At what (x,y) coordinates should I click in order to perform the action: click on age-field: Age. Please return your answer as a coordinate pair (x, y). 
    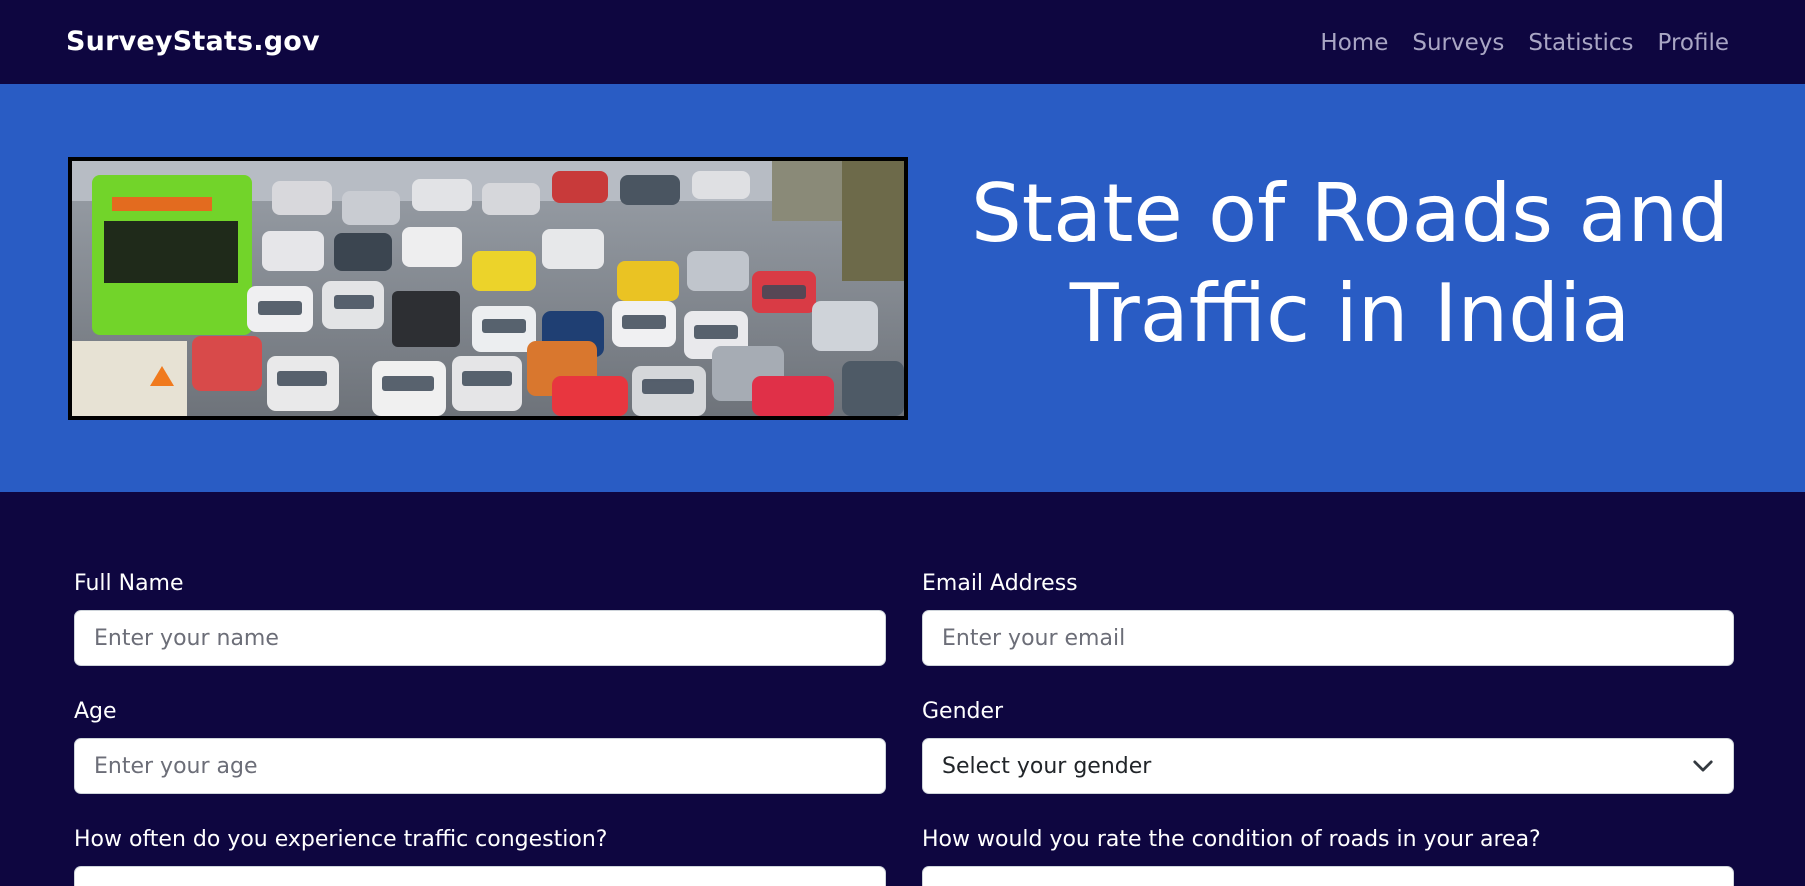
    Looking at the image, I should click on (480, 745).